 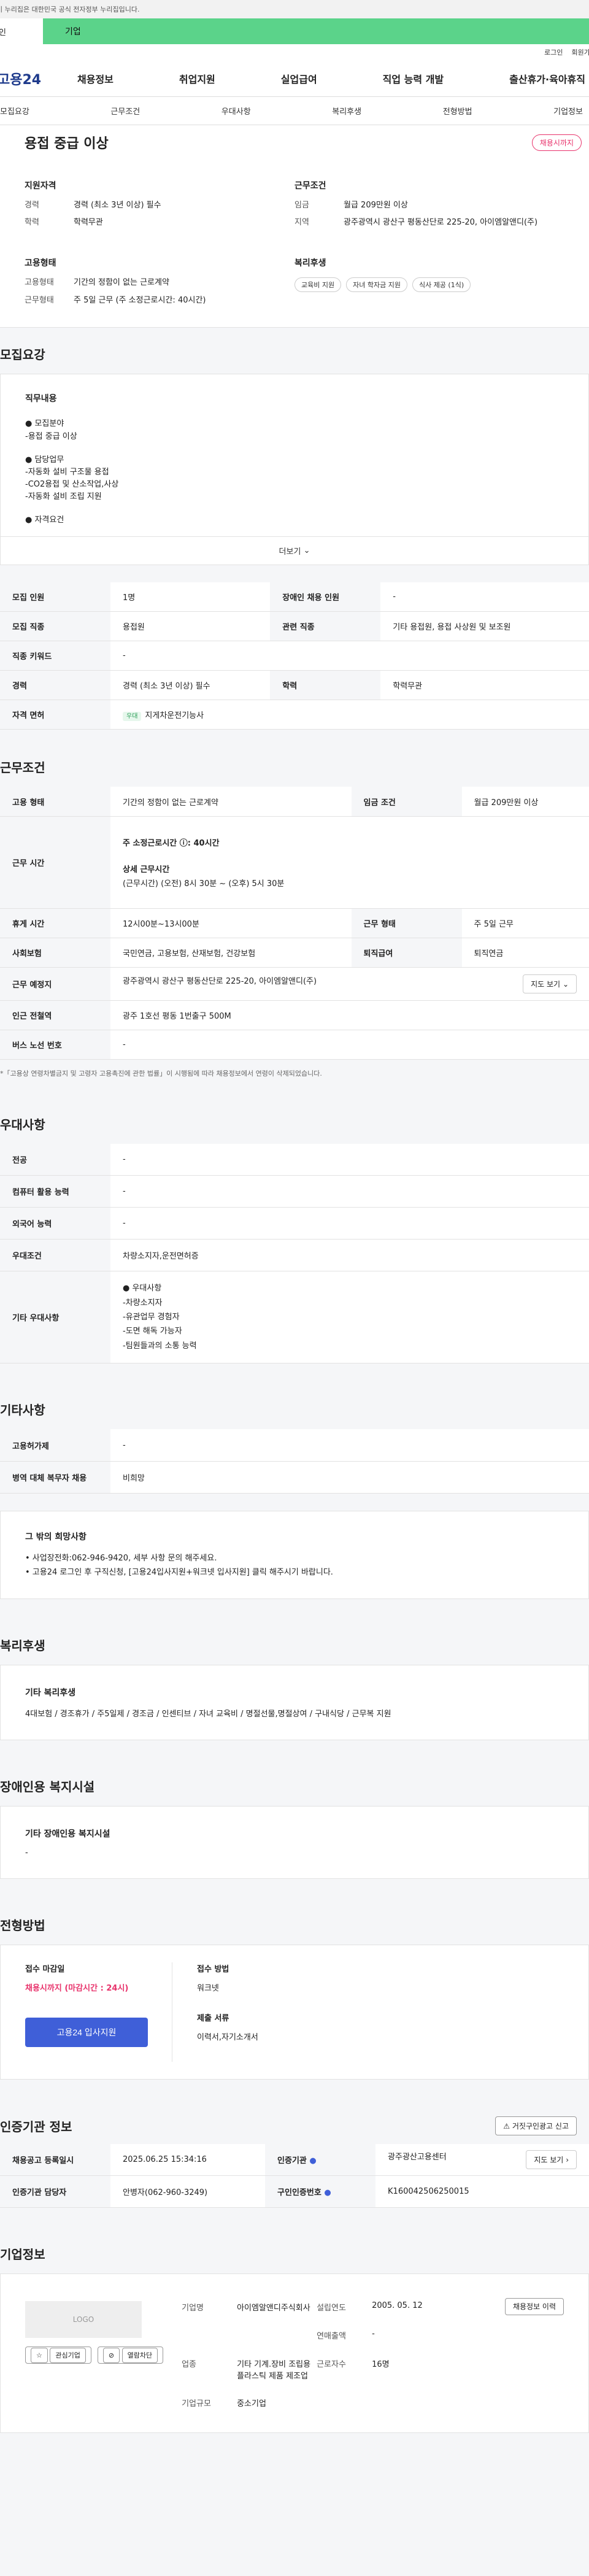 I want to click on gnb-item-vocational-training: 직업 능력 개발, so click(x=413, y=78).